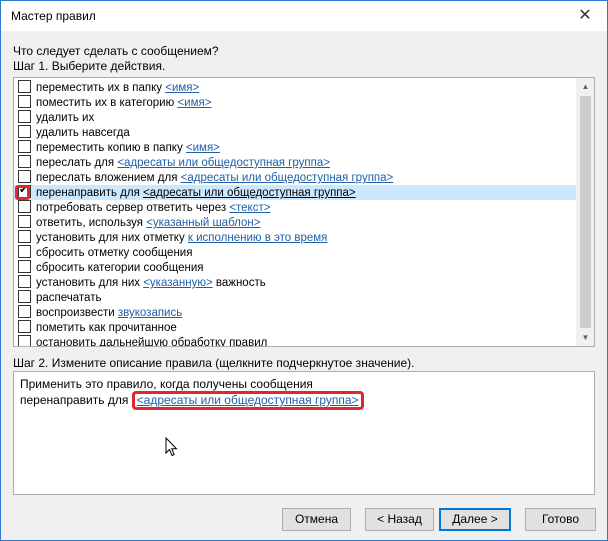 The image size is (608, 541). What do you see at coordinates (295, 132) in the screenshot?
I see `action-row: удалить навсегда` at bounding box center [295, 132].